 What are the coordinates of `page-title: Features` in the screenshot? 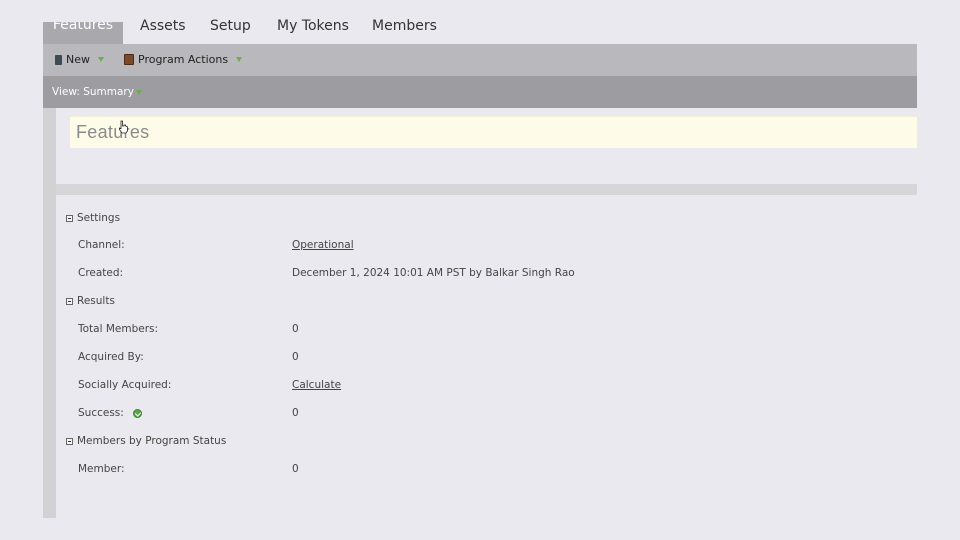 It's located at (113, 132).